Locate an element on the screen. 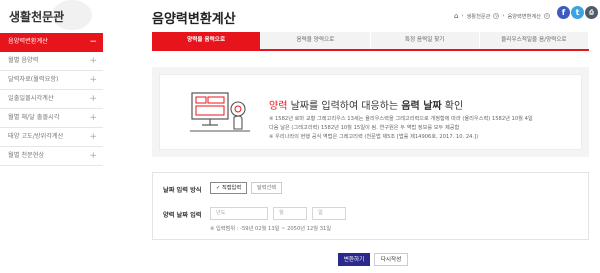  sidebar-item-label: 일출일몰시각계산 is located at coordinates (31, 98).